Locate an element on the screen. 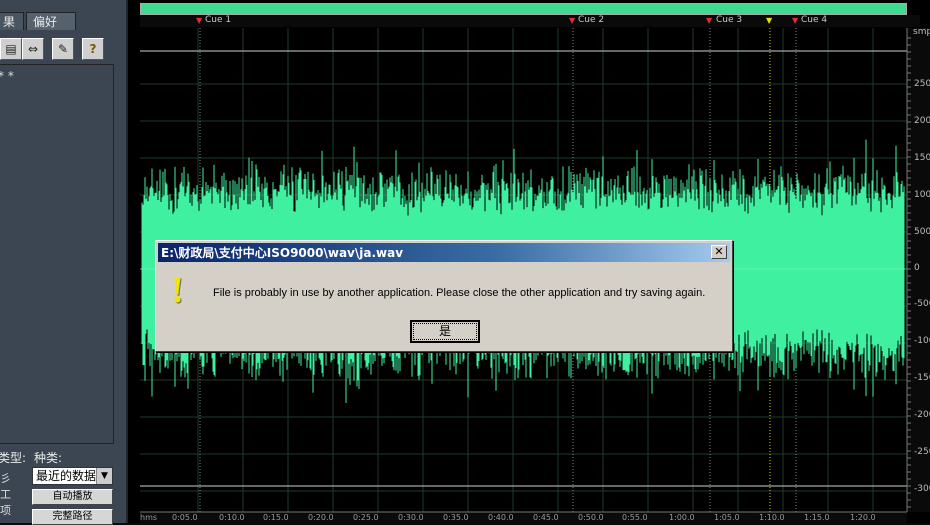 The width and height of the screenshot is (930, 525). cue-1-marker: ▼ is located at coordinates (199, 21).